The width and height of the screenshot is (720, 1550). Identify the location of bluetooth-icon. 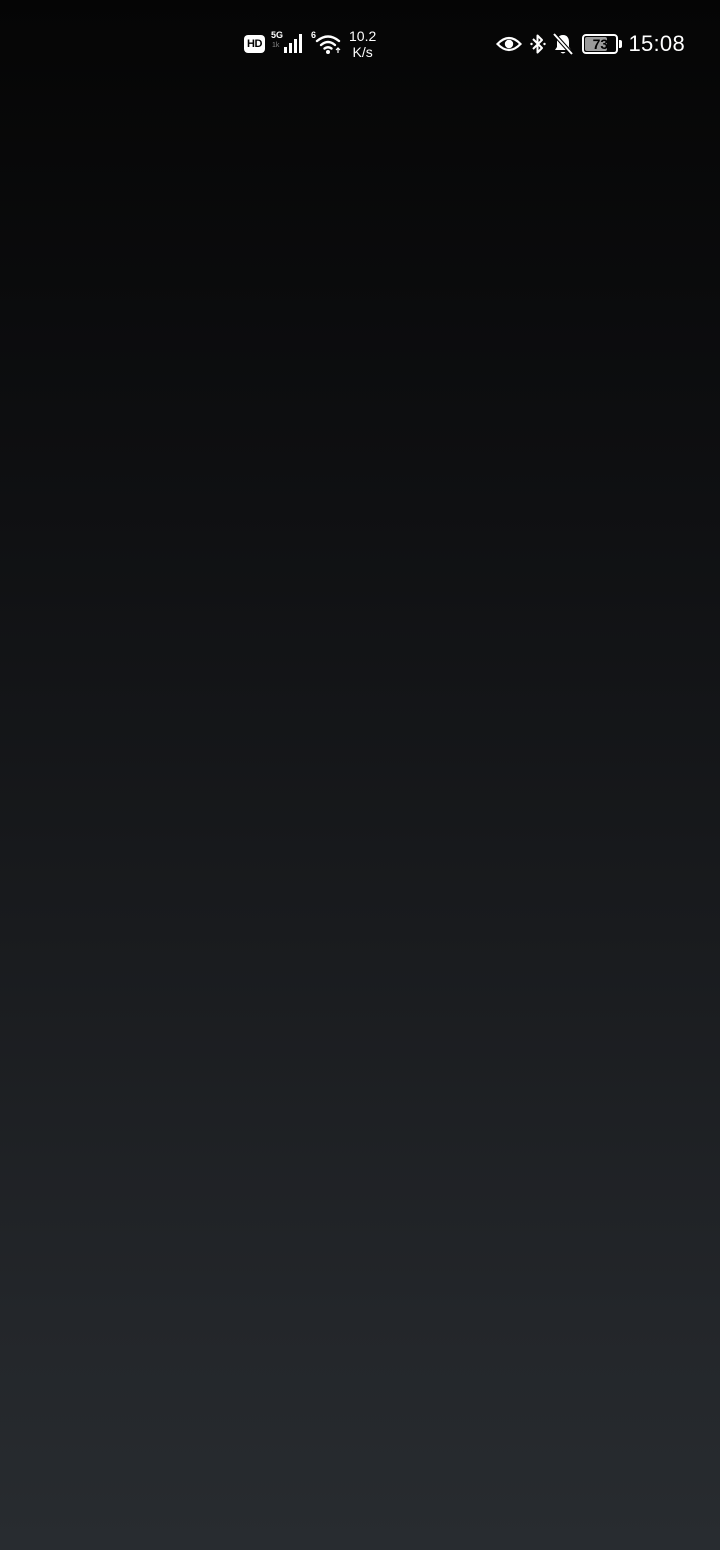
(538, 44).